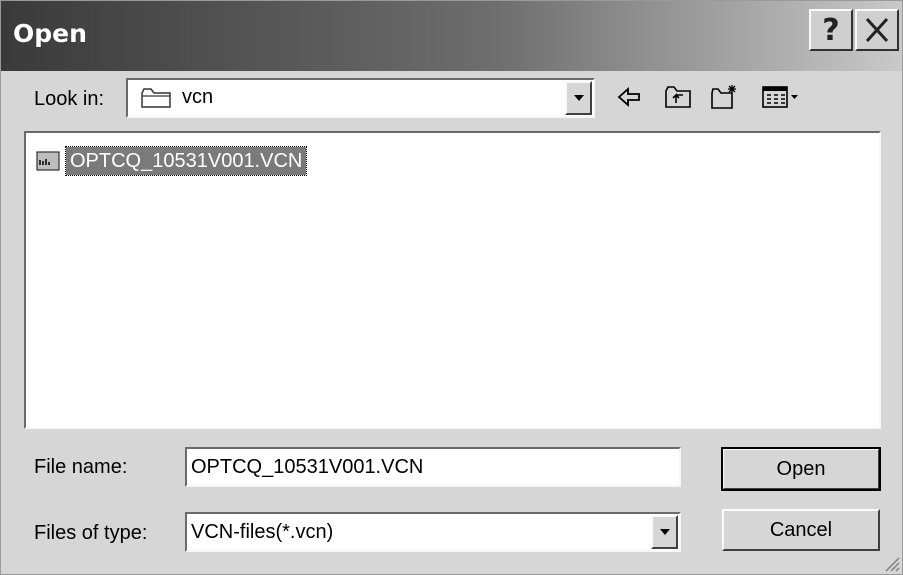  Describe the element at coordinates (801, 469) in the screenshot. I see `open-button: Open` at that location.